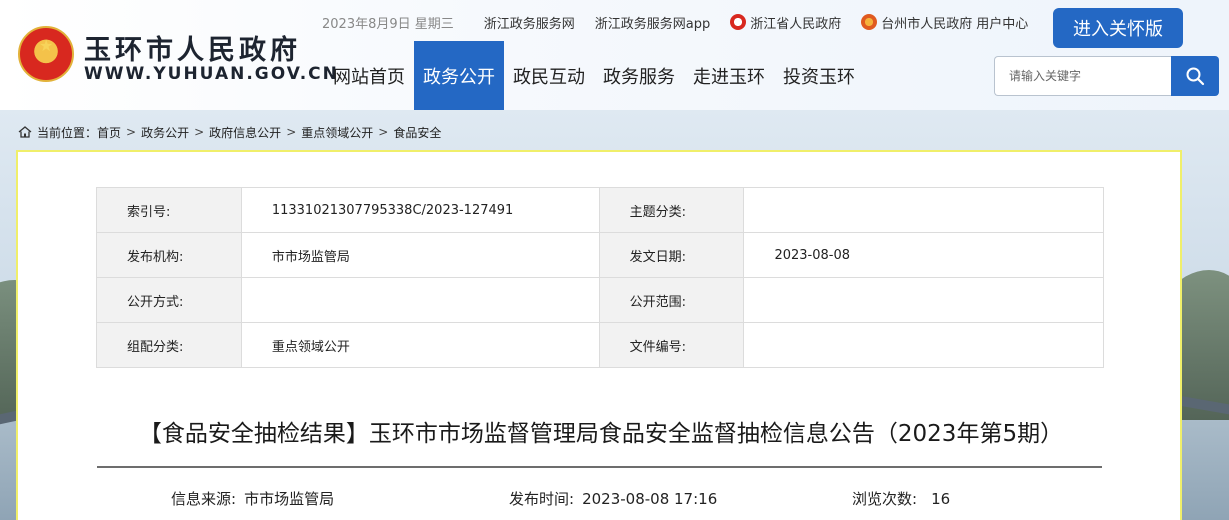 The height and width of the screenshot is (520, 1229). What do you see at coordinates (165, 132) in the screenshot?
I see `breadcrumb-item-gov-affairs-open: 政务公开` at bounding box center [165, 132].